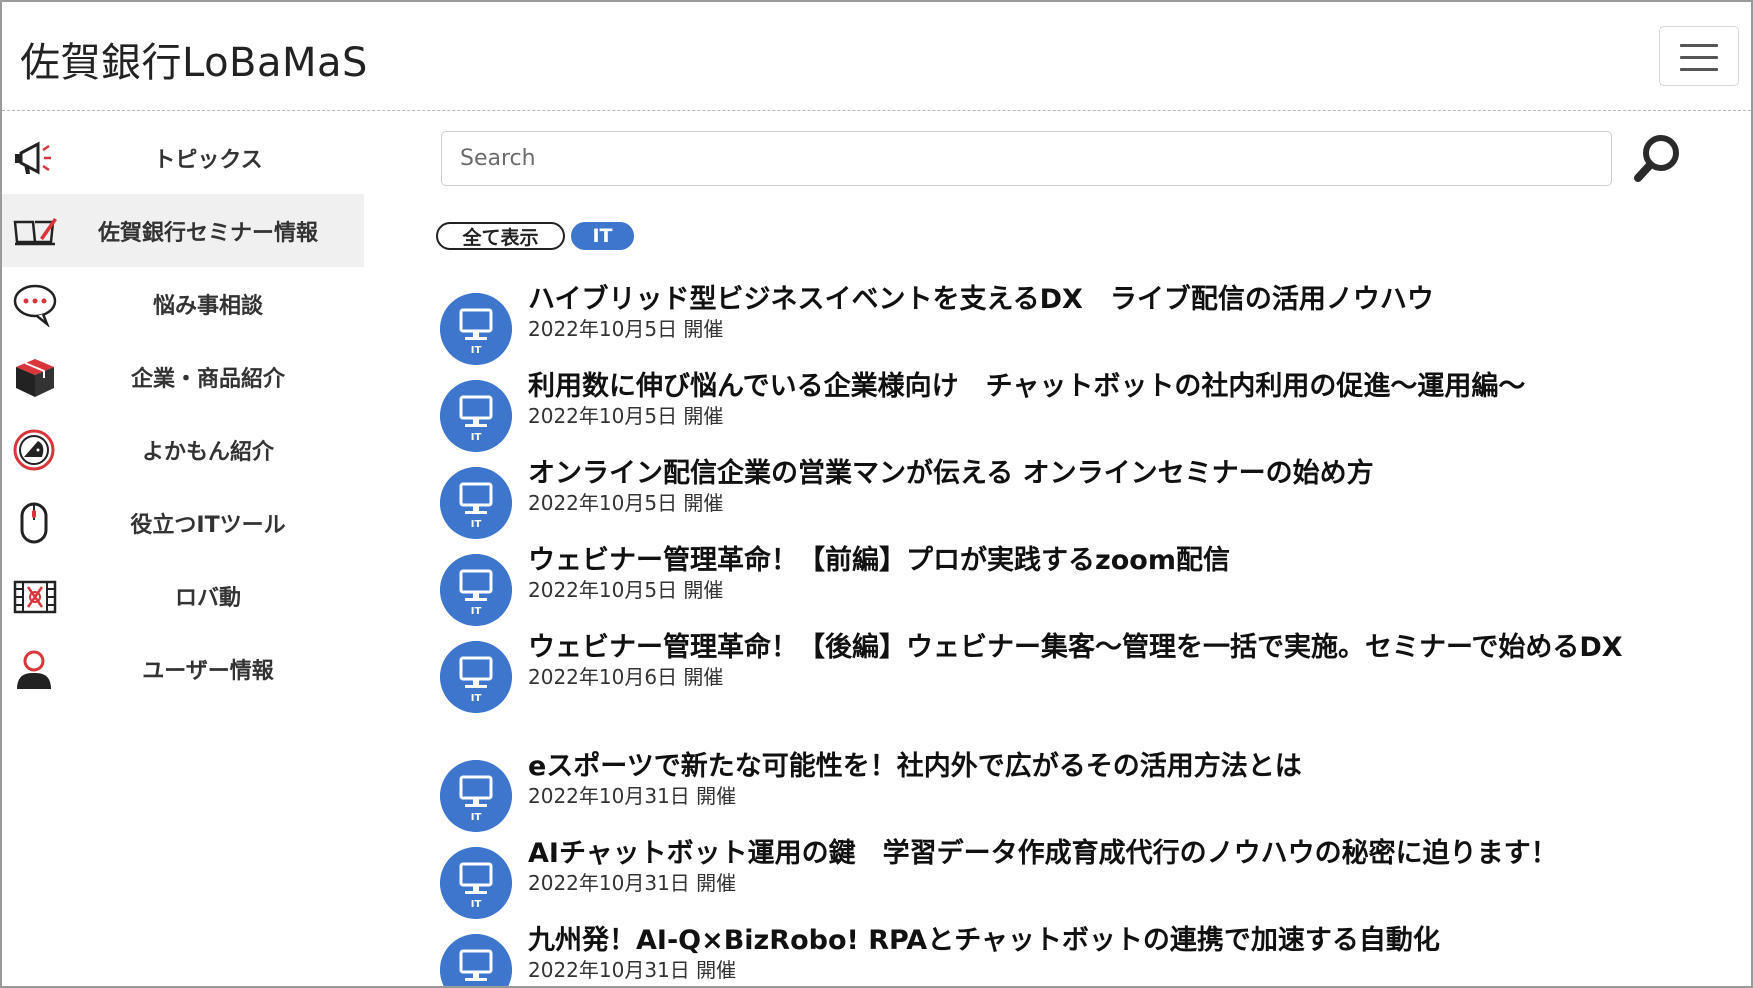 The image size is (1753, 988). What do you see at coordinates (207, 452) in the screenshot?
I see `sidebar-item-label: よかもん紹介` at bounding box center [207, 452].